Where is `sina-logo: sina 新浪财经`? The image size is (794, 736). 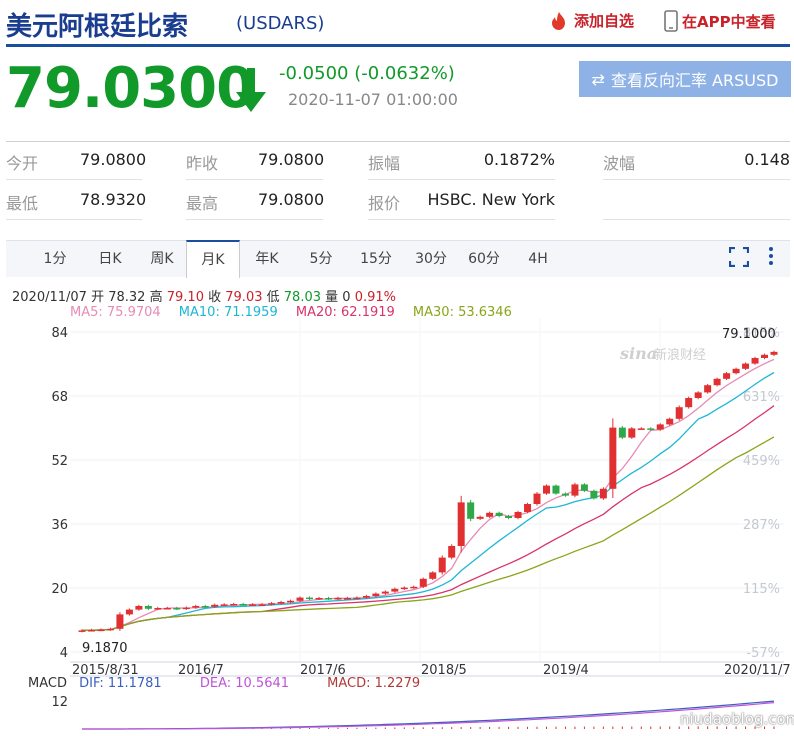
sina-logo: sina 新浪财经 is located at coordinates (662, 353).